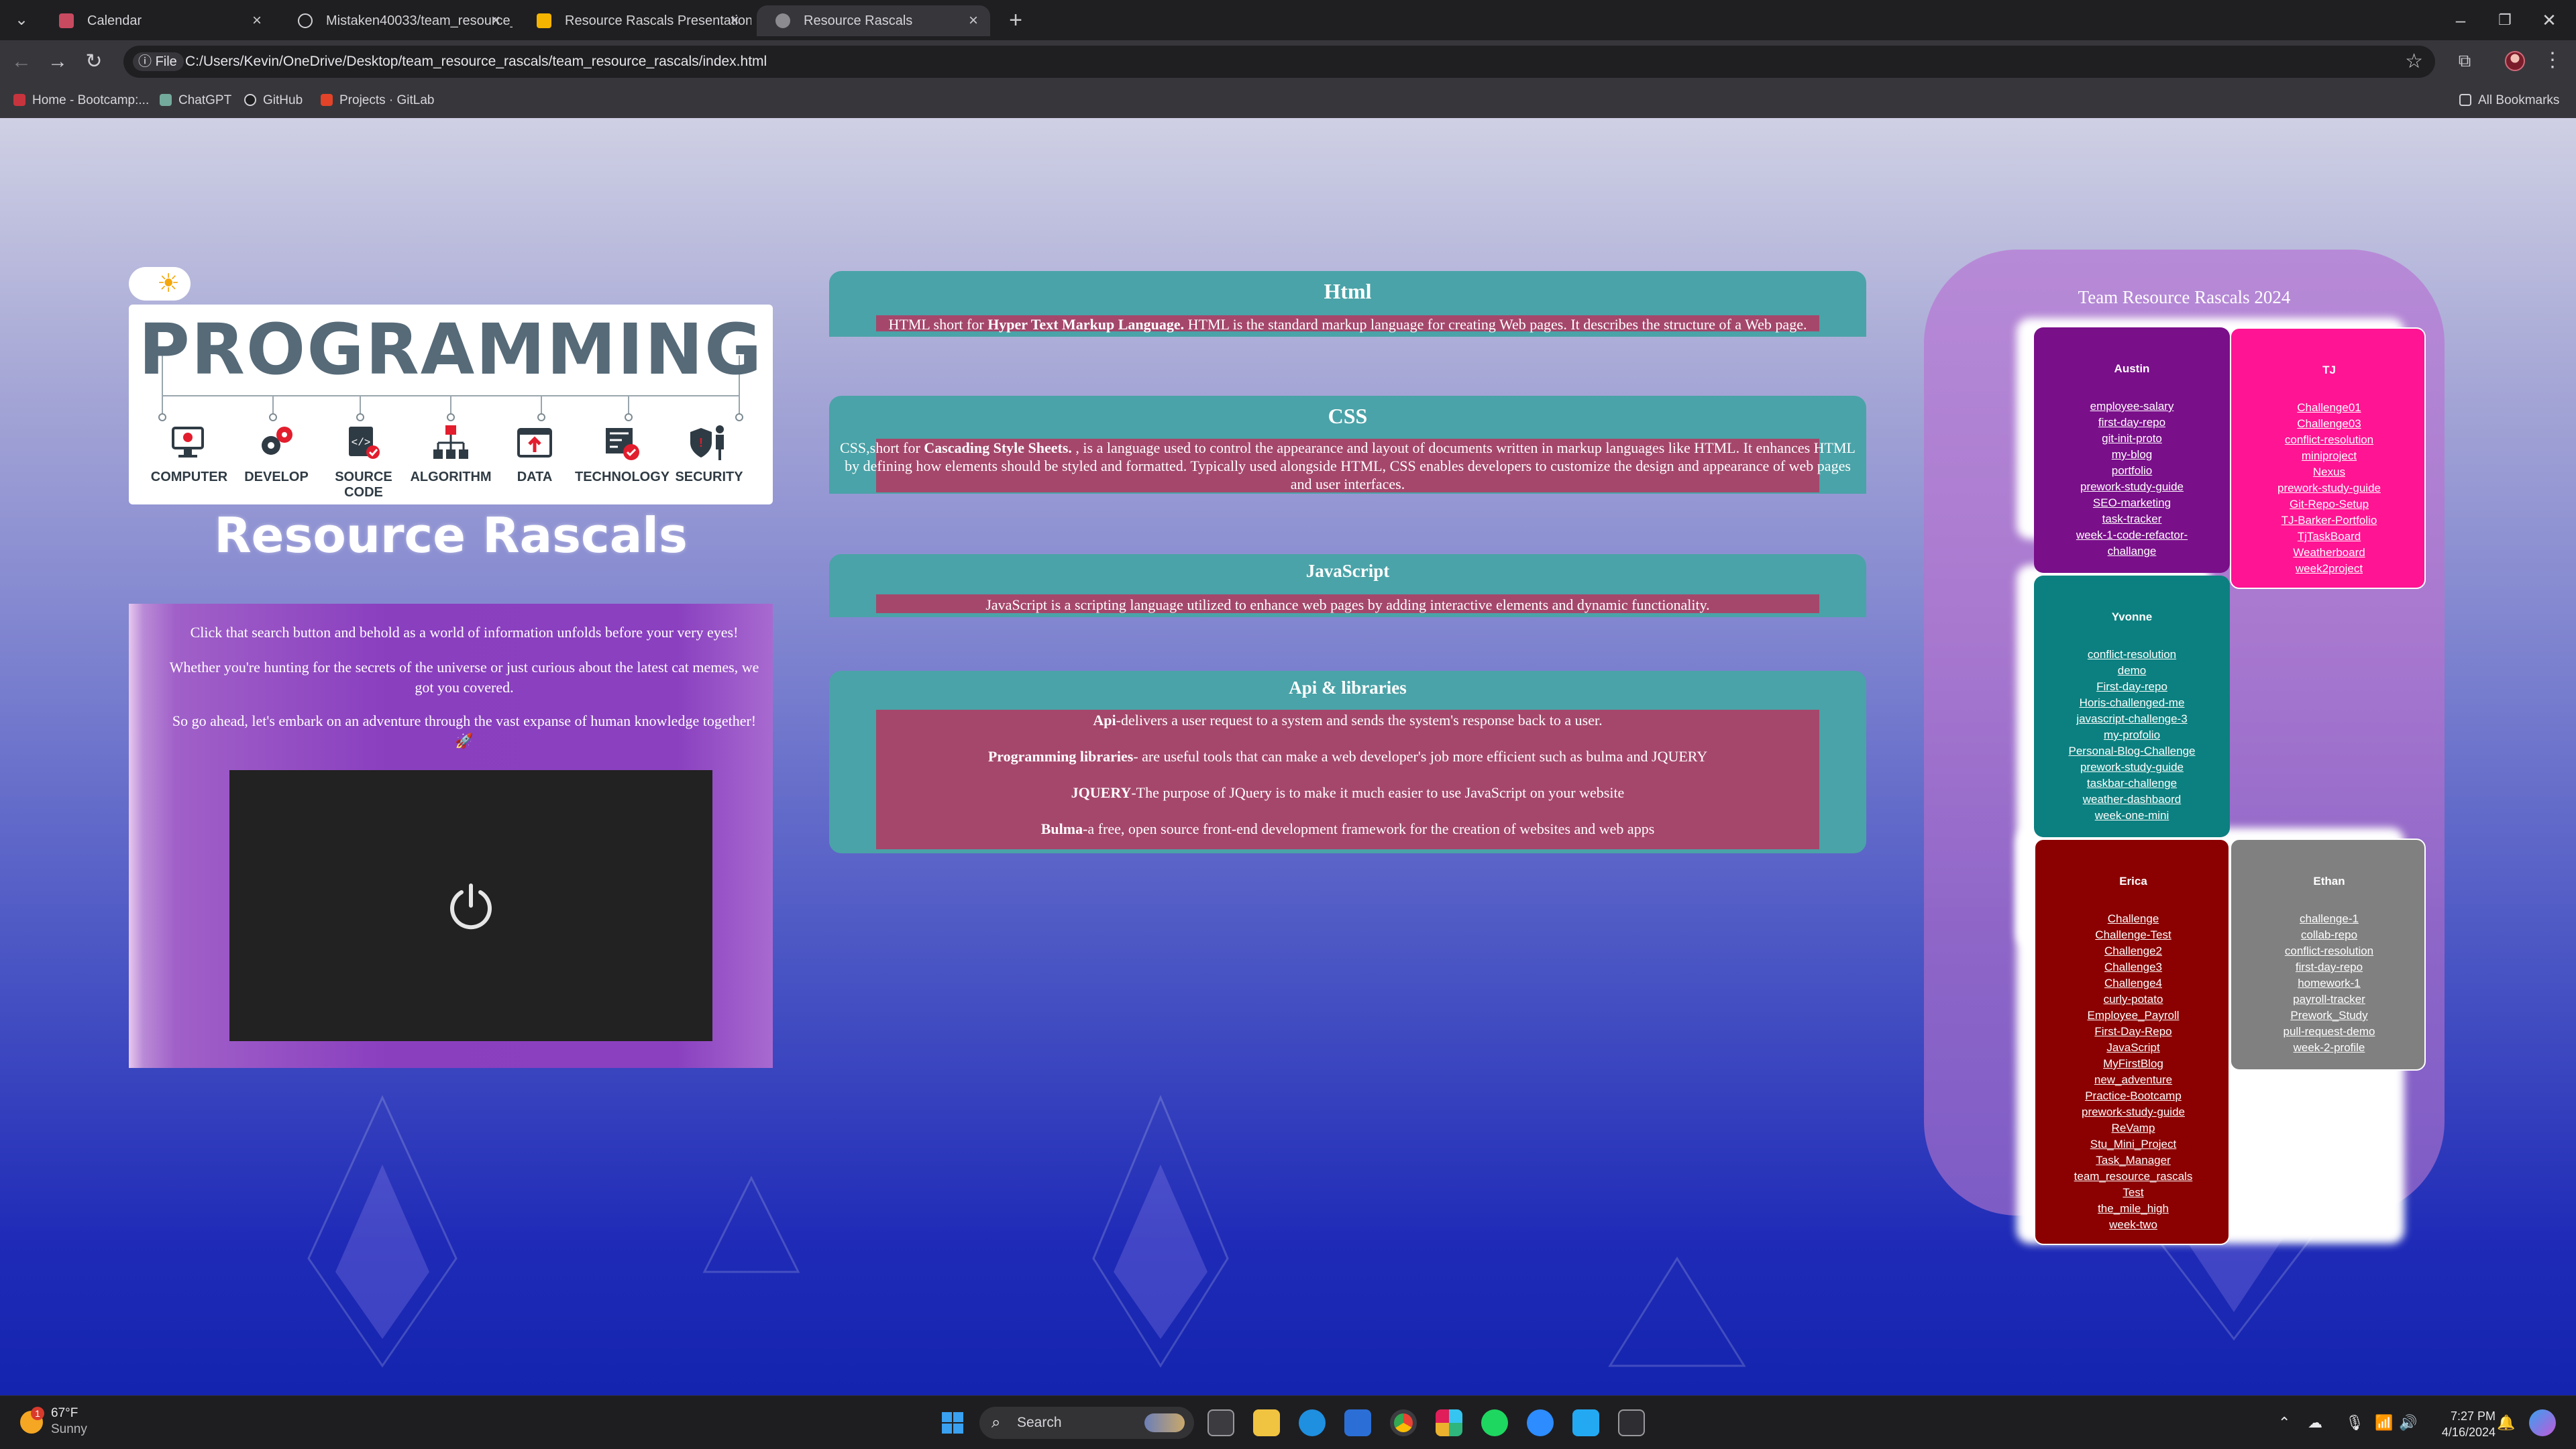 The width and height of the screenshot is (2576, 1449). Describe the element at coordinates (21, 20) in the screenshot. I see `tab-search-icon: ⌄` at that location.